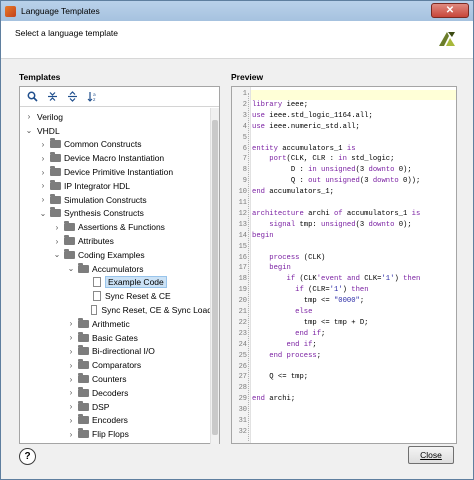 The width and height of the screenshot is (474, 480). Describe the element at coordinates (280, 399) in the screenshot. I see `code-text: archi;` at that location.